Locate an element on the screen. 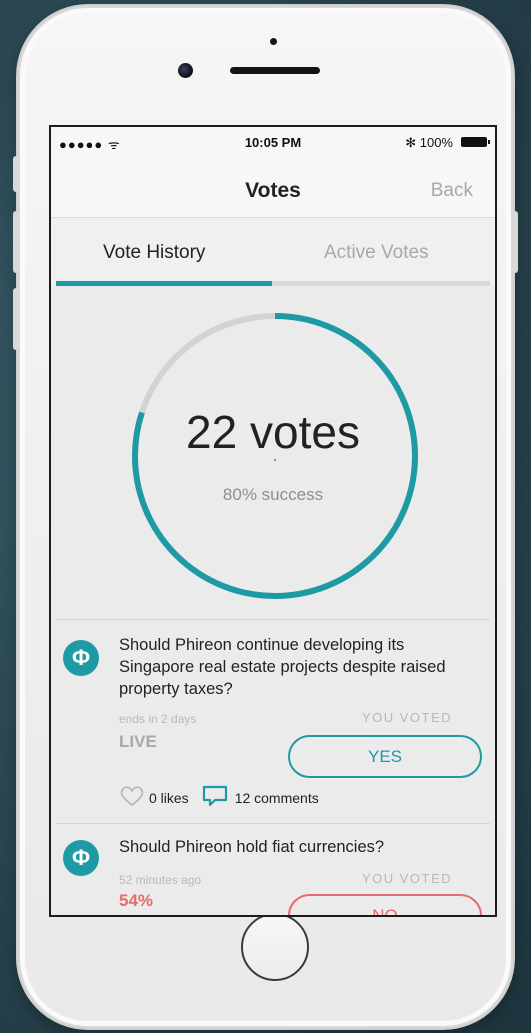 This screenshot has height=1033, width=531. comment-icon is located at coordinates (215, 797).